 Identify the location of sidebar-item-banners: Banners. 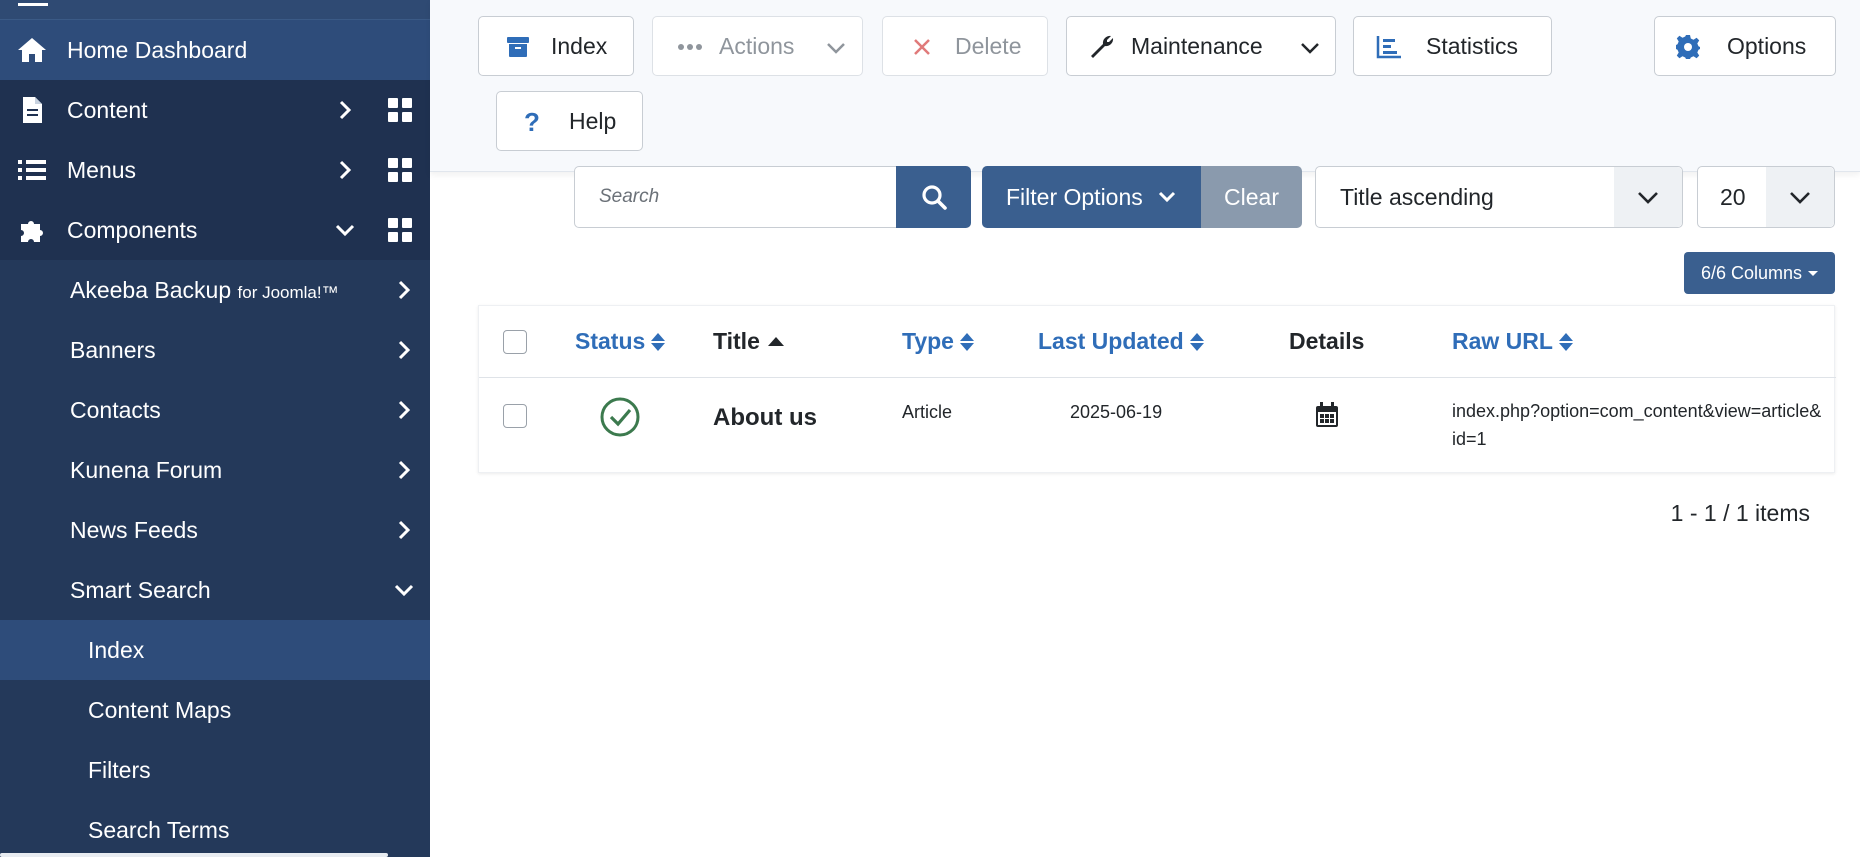
(215, 350).